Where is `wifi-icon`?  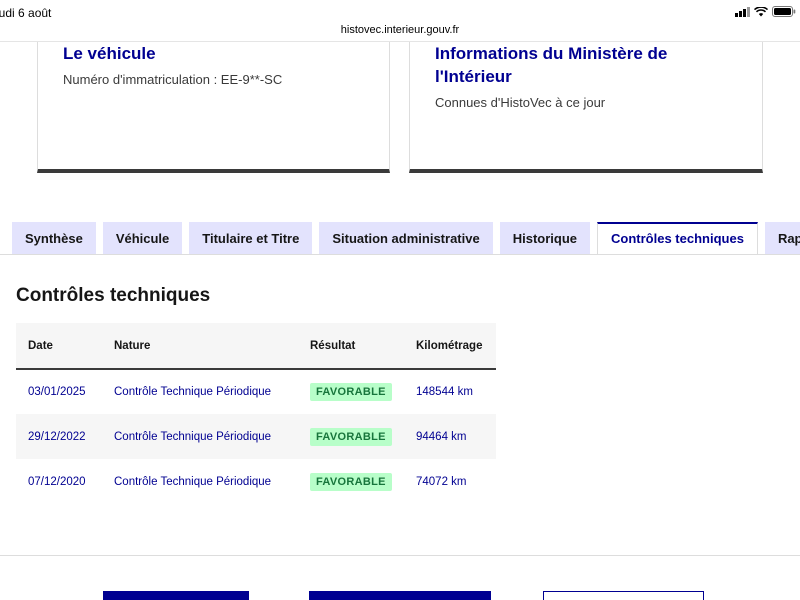
wifi-icon is located at coordinates (761, 11).